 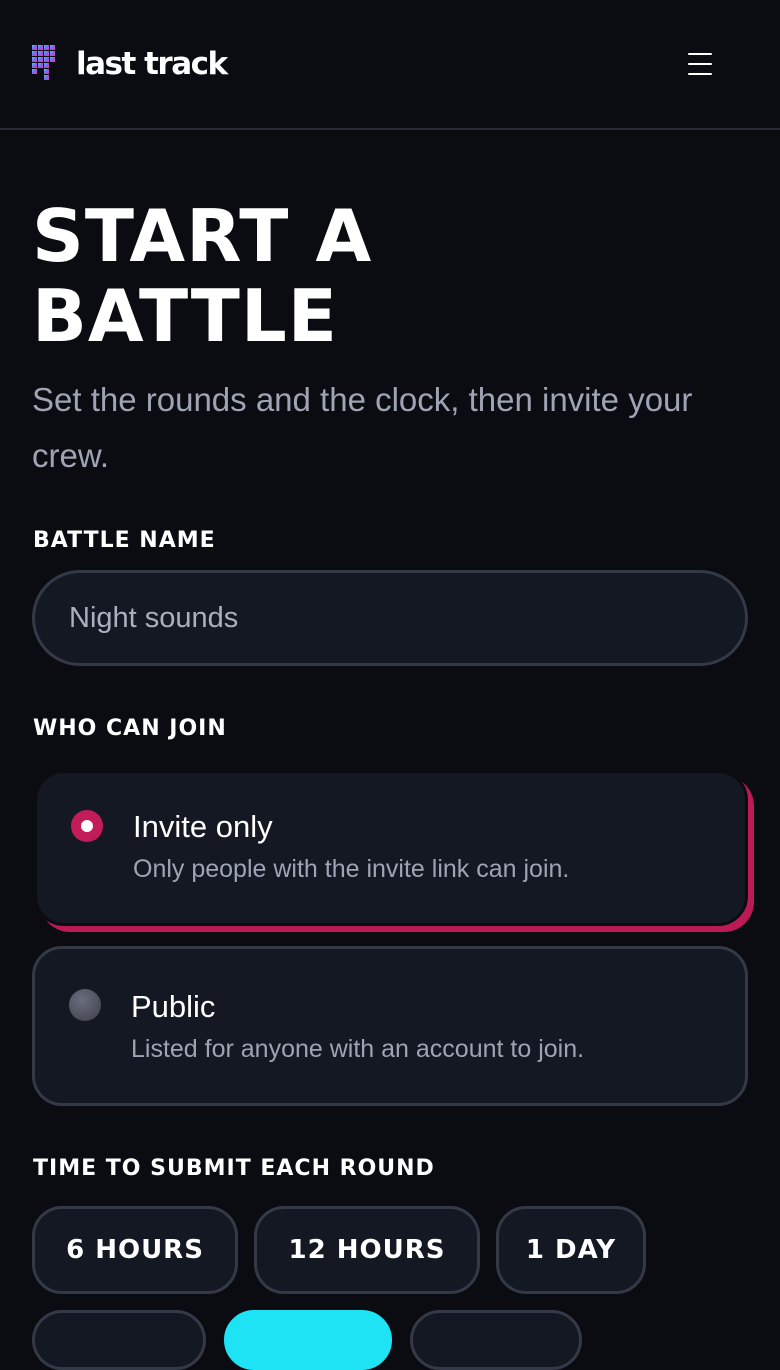 I want to click on chip-12-hours: 12 HOURS, so click(x=367, y=1250).